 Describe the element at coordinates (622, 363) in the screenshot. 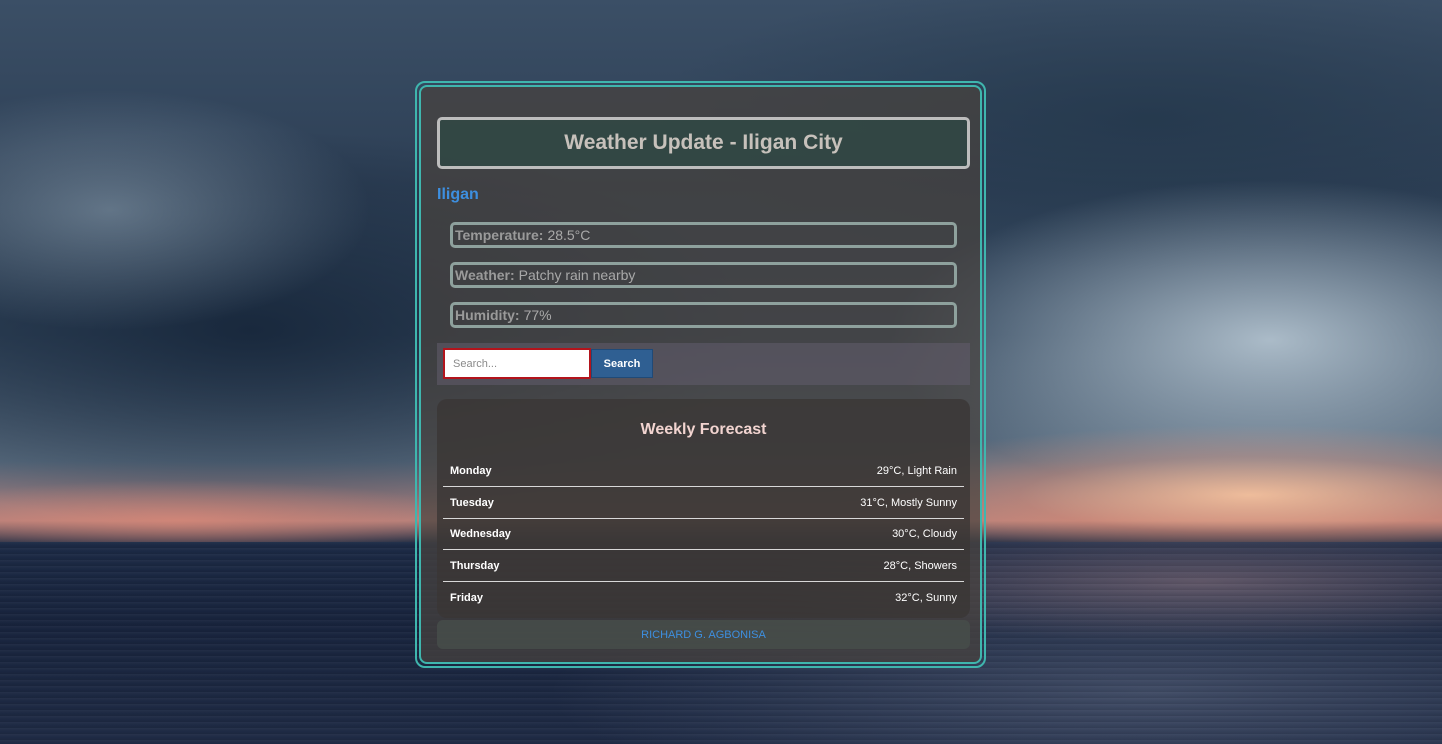

I see `search-button: Search` at that location.